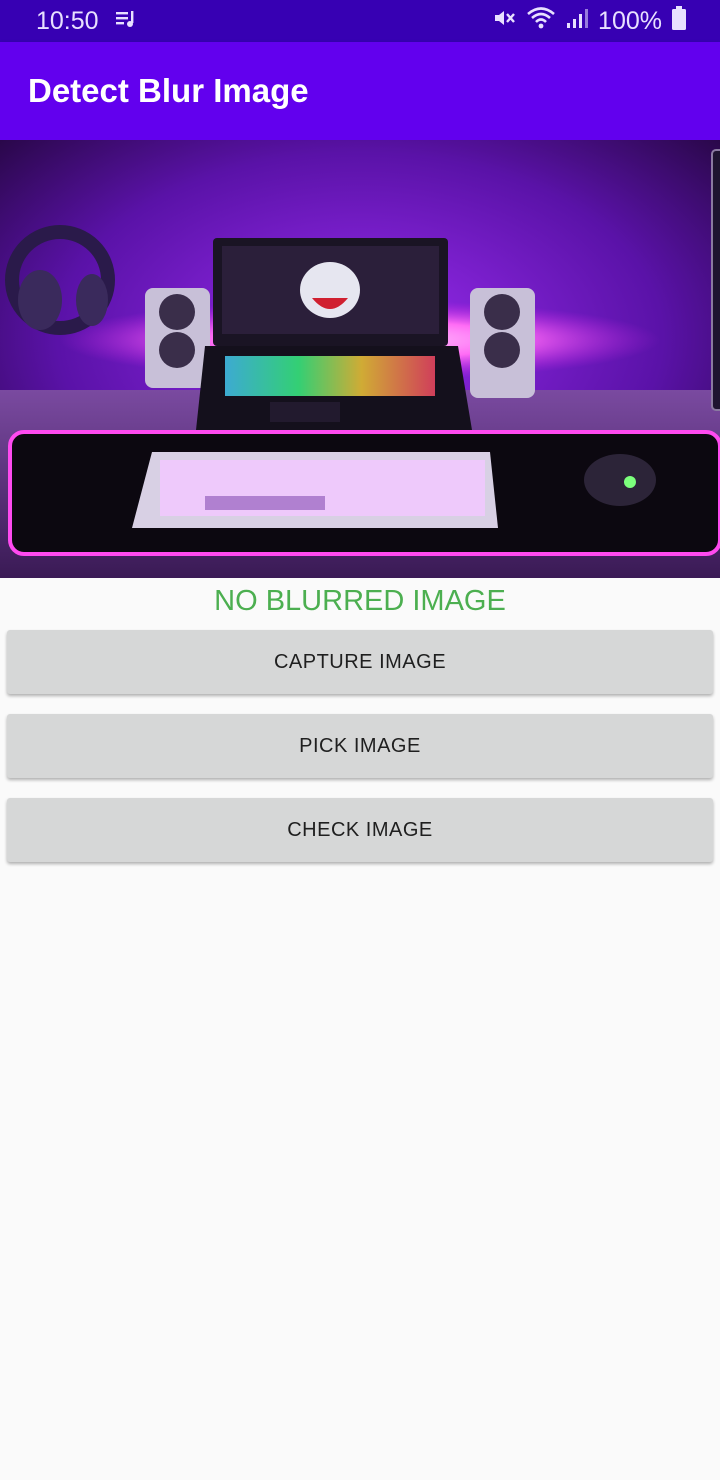 The height and width of the screenshot is (1480, 720). Describe the element at coordinates (360, 91) in the screenshot. I see `app-bar: Detect Blur Image` at that location.